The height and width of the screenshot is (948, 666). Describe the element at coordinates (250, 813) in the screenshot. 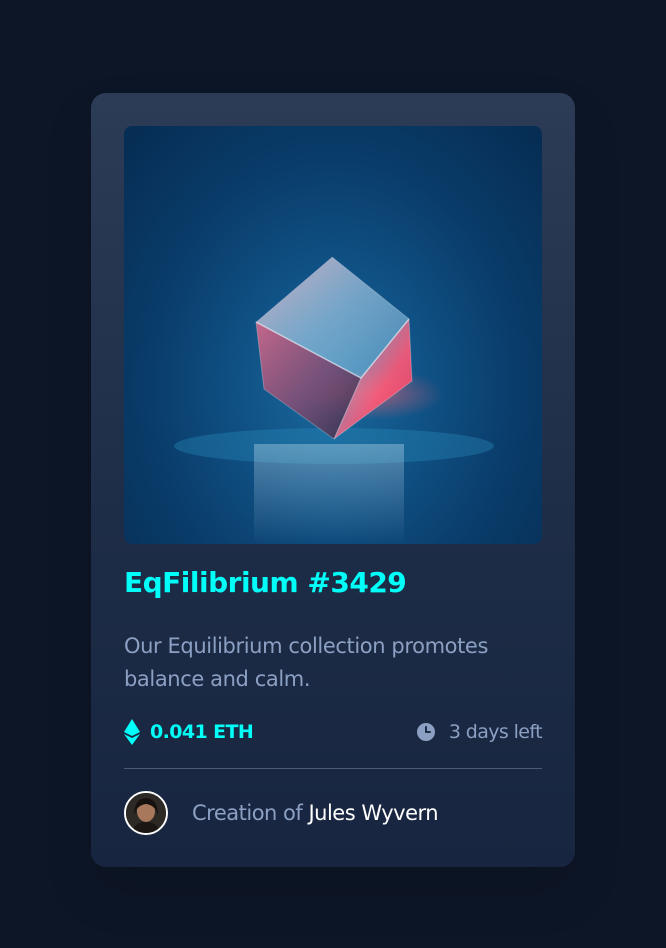

I see `creator-prefix: Creation of` at that location.